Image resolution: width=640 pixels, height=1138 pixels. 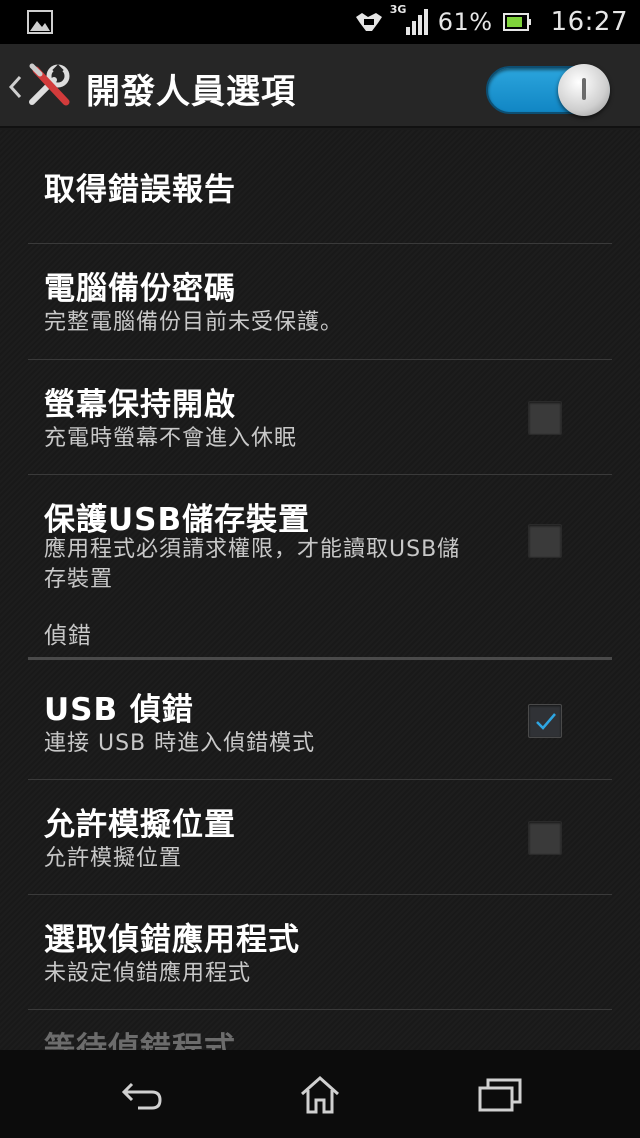 I want to click on toggle-knob, so click(x=584, y=90).